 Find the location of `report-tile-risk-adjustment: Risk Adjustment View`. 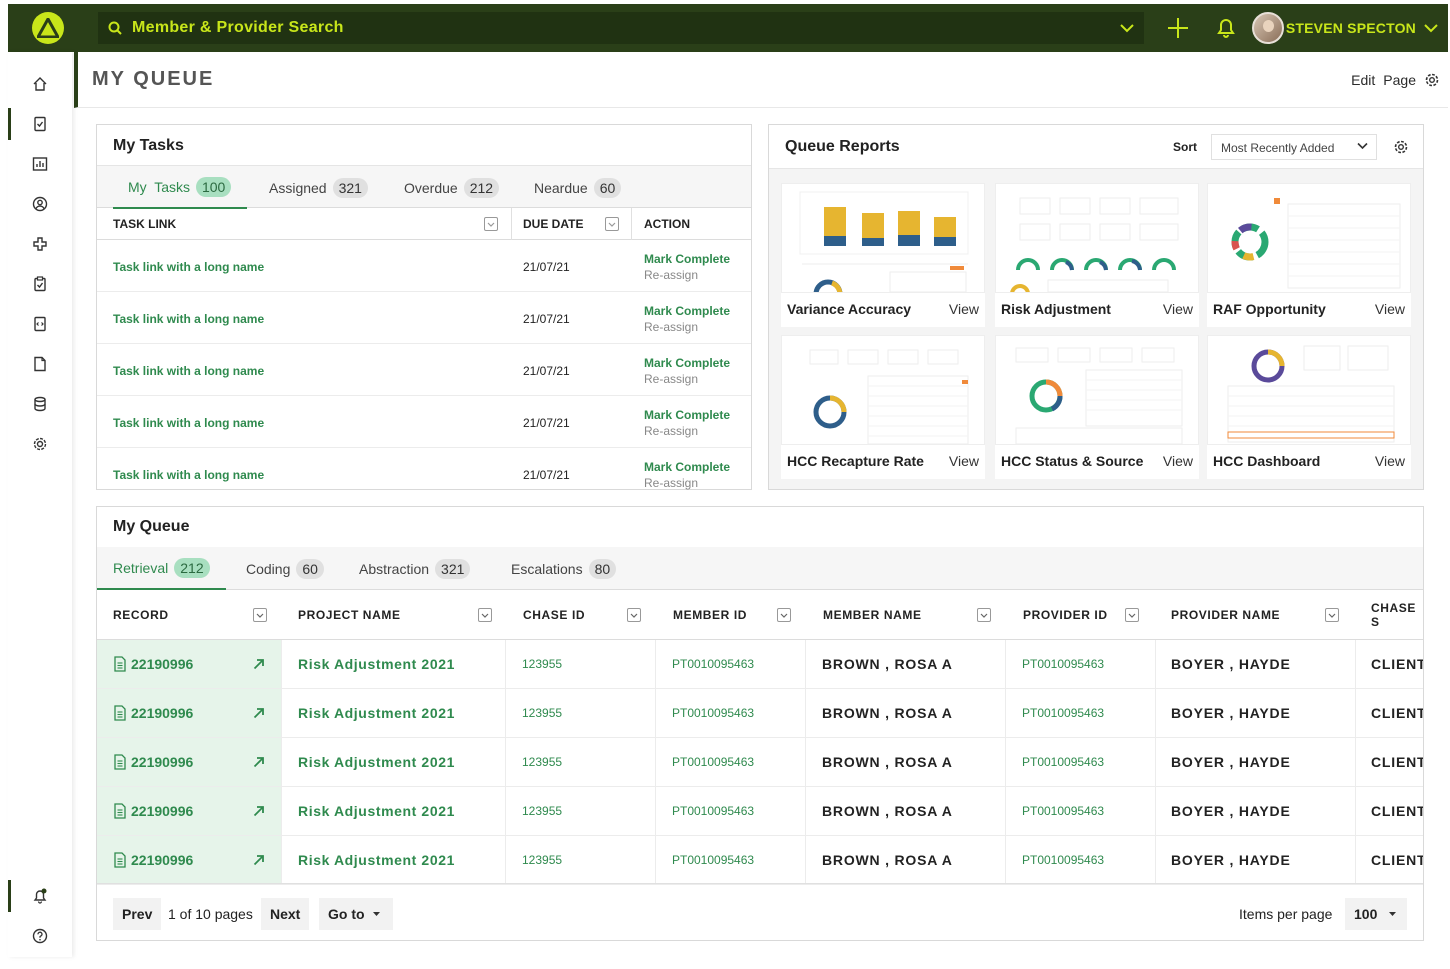

report-tile-risk-adjustment: Risk Adjustment View is located at coordinates (1097, 255).